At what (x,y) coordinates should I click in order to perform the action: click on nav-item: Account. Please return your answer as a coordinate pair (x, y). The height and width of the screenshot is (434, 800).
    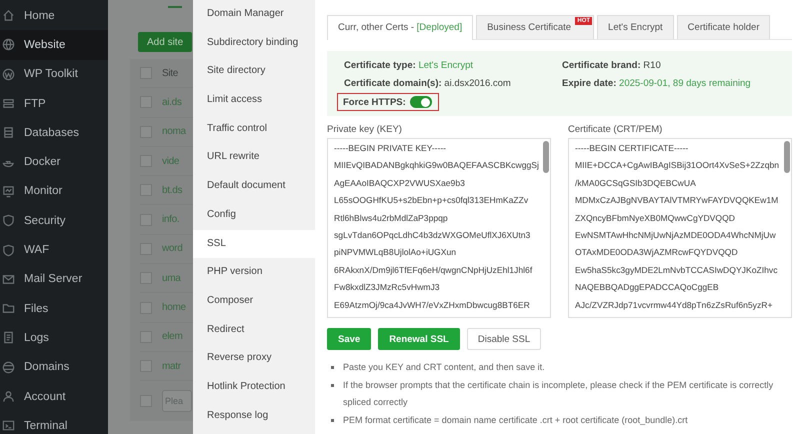
    Looking at the image, I should click on (54, 397).